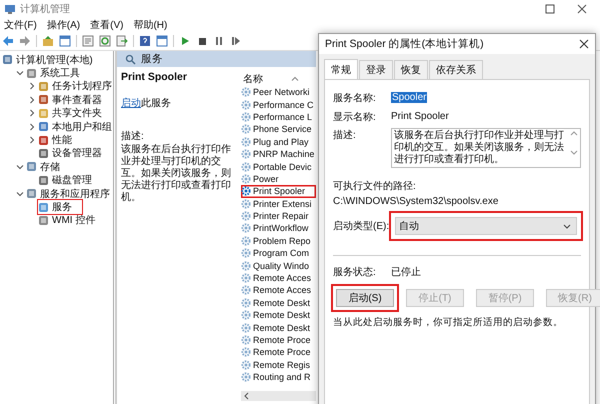 The height and width of the screenshot is (404, 600). Describe the element at coordinates (486, 148) in the screenshot. I see `description-field: 该服务在后台执行打印作业并处理与打印机的交互。如果关闭该服务，则无法进行打印或查看打印机。` at that location.